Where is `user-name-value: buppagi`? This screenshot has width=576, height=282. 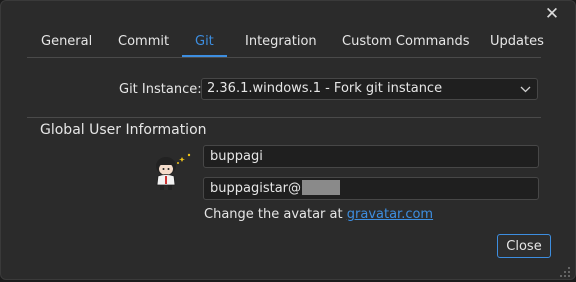 user-name-value: buppagi is located at coordinates (236, 156).